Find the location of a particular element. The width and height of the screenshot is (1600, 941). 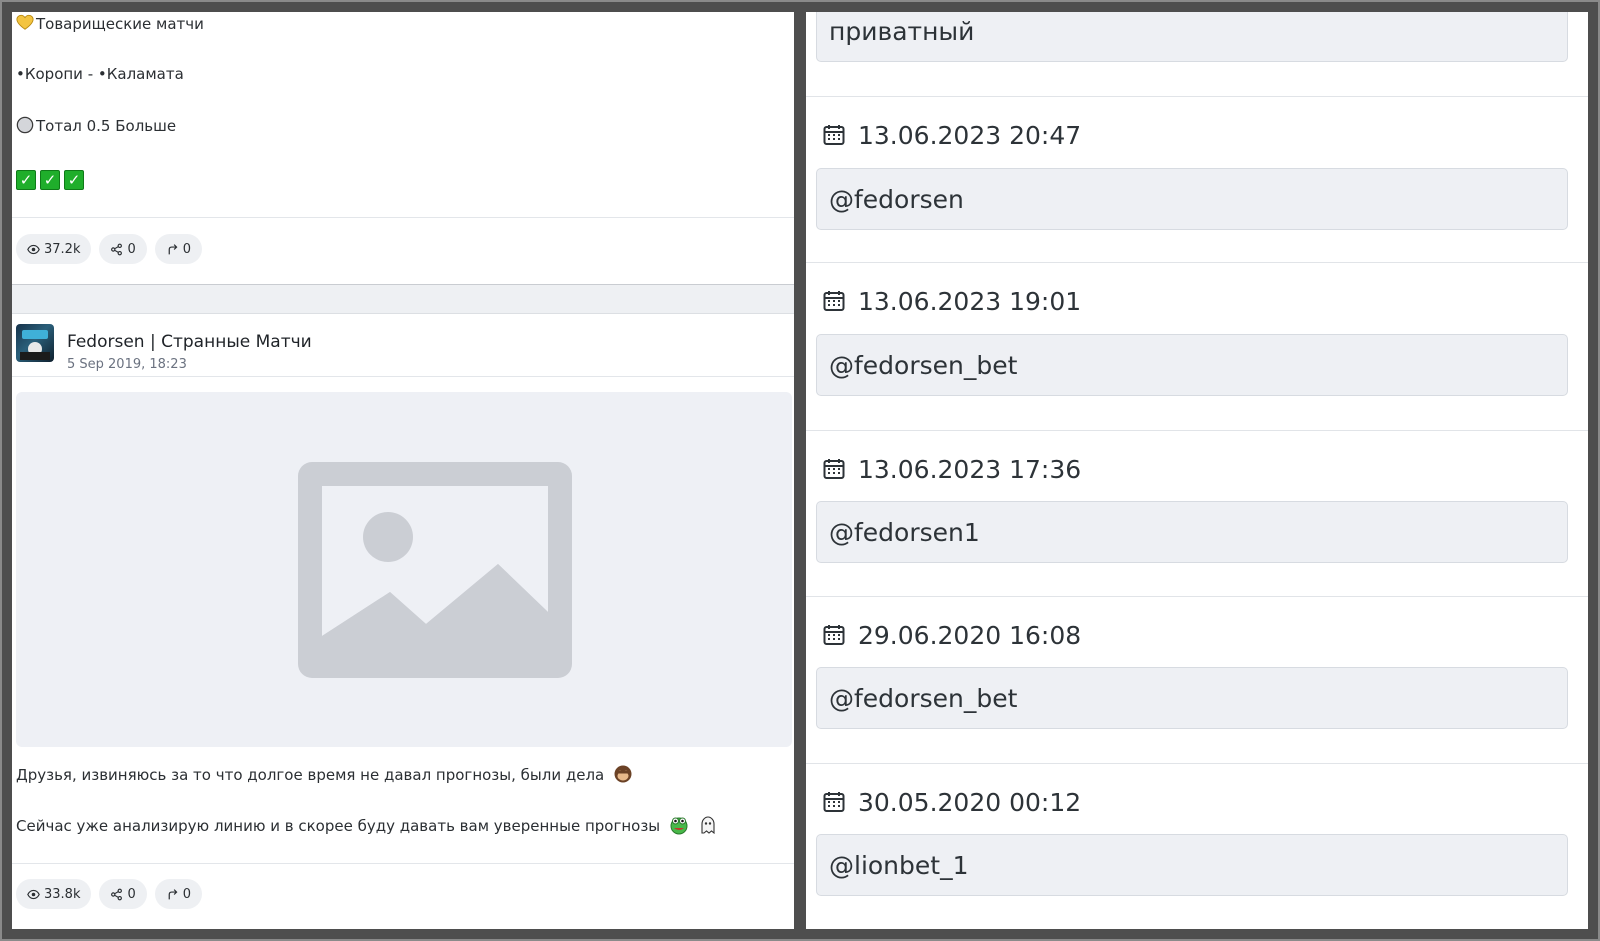

history-date: 13.06.2023 19:01 is located at coordinates (951, 301).